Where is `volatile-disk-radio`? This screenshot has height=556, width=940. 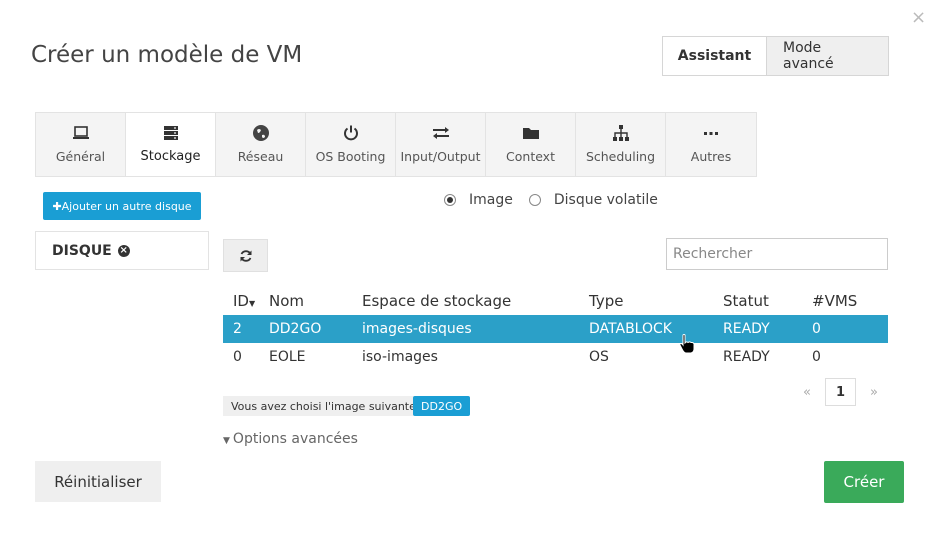 volatile-disk-radio is located at coordinates (534, 200).